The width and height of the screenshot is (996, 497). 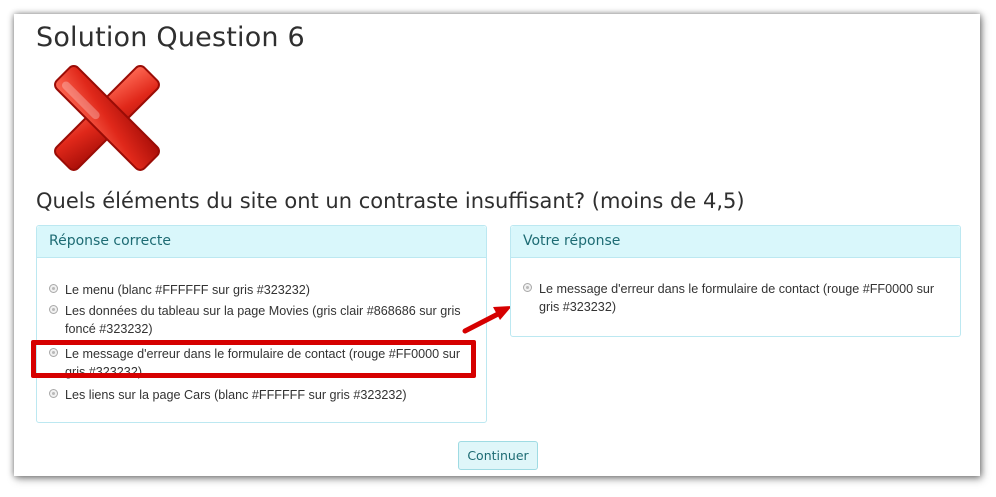 What do you see at coordinates (107, 118) in the screenshot?
I see `red-cross-icon` at bounding box center [107, 118].